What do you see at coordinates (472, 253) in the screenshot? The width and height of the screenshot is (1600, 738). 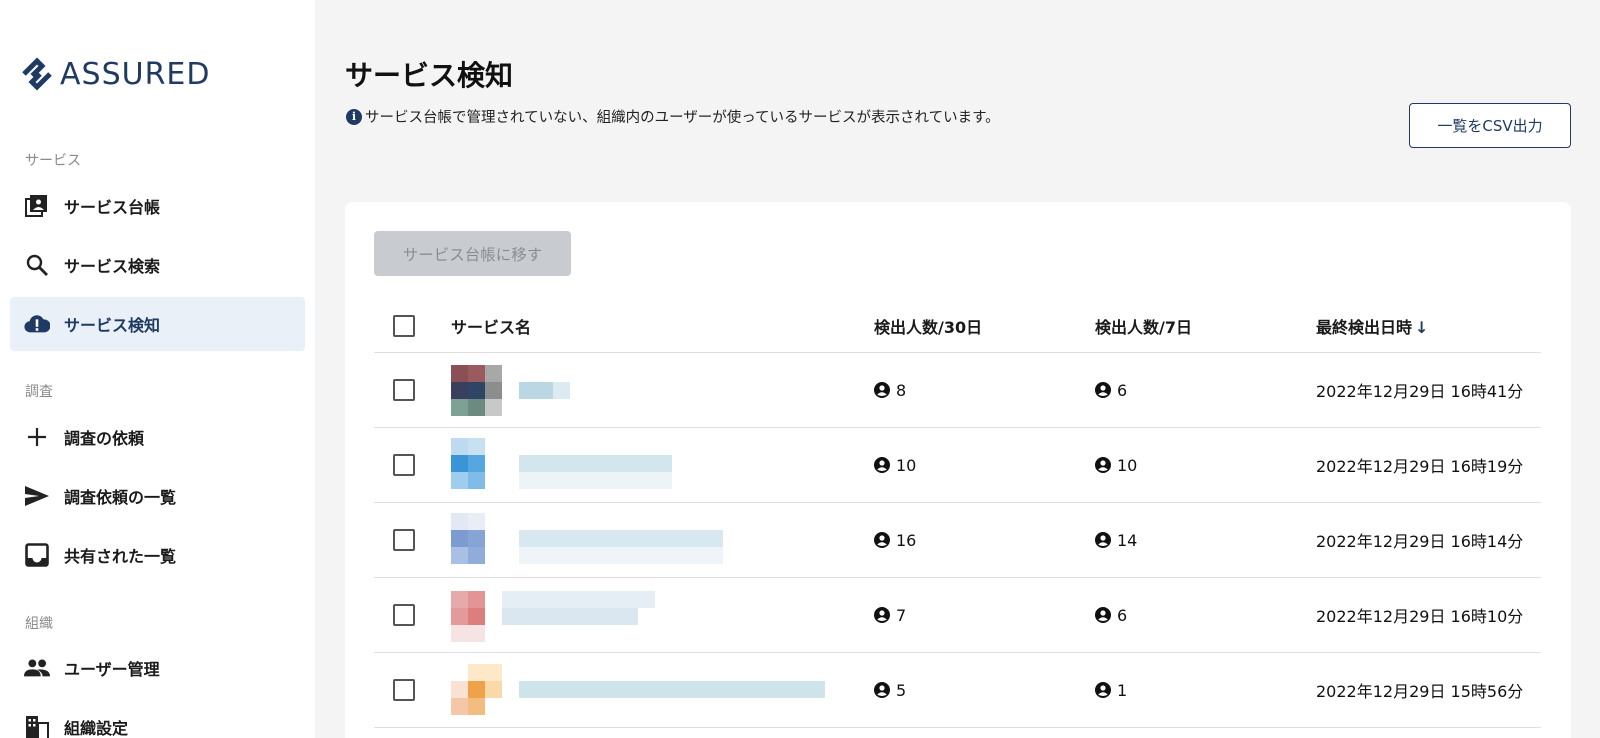 I see `move-to-ledger-button: サービス台帳に移す` at bounding box center [472, 253].